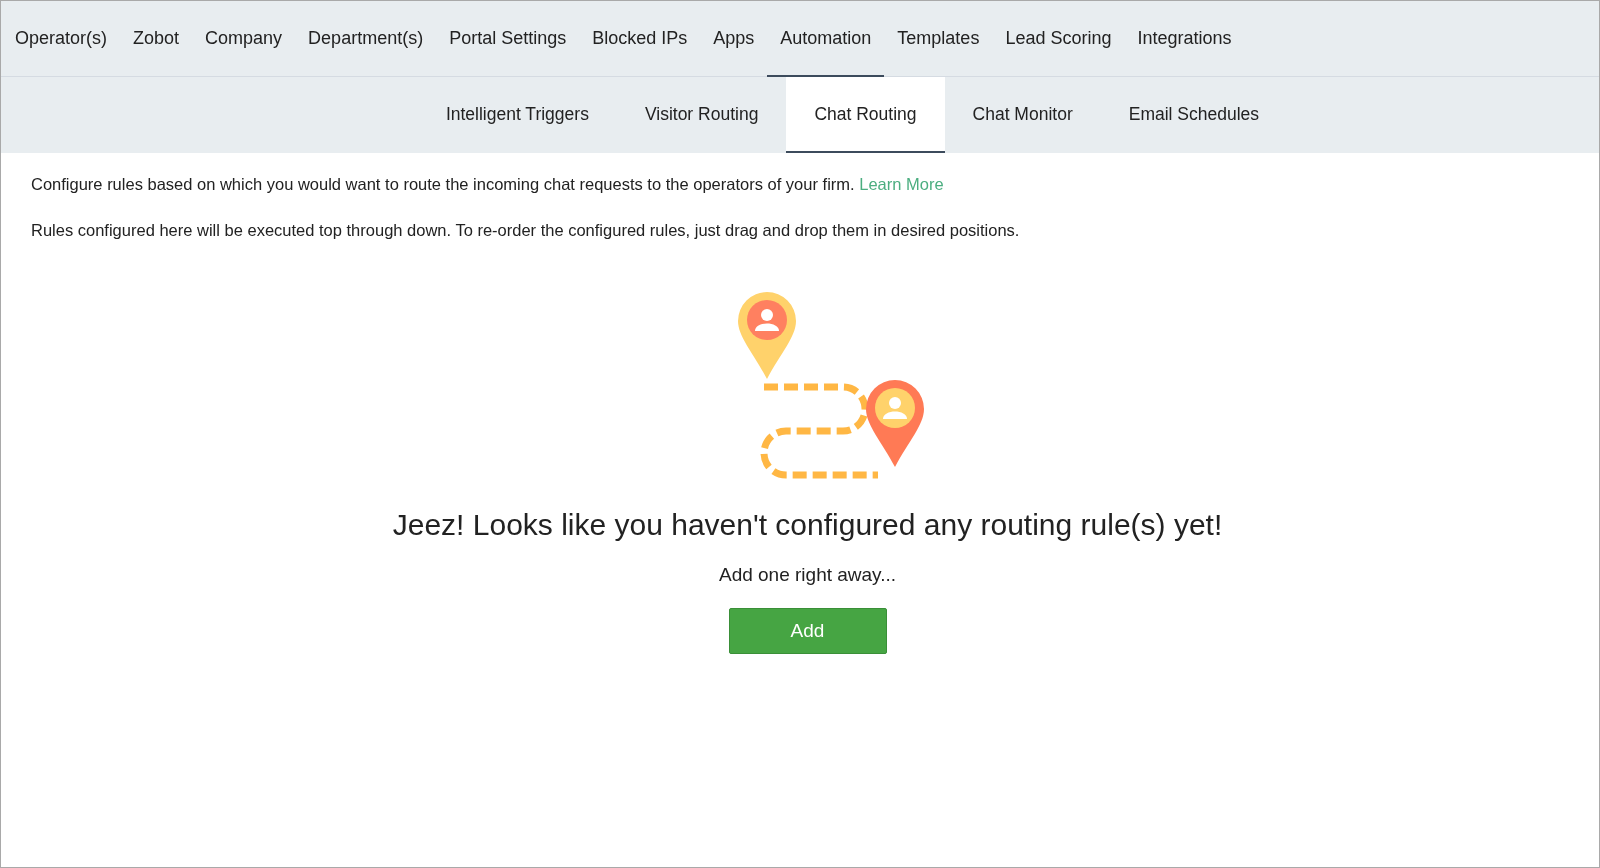 The width and height of the screenshot is (1600, 868). I want to click on nav-tab: Department(s), so click(366, 39).